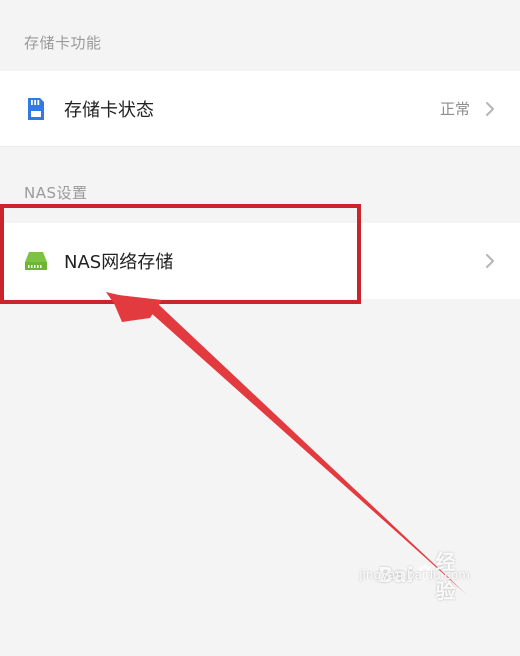 This screenshot has width=520, height=656. Describe the element at coordinates (119, 262) in the screenshot. I see `nas-storage-label: NAS网络存储` at that location.